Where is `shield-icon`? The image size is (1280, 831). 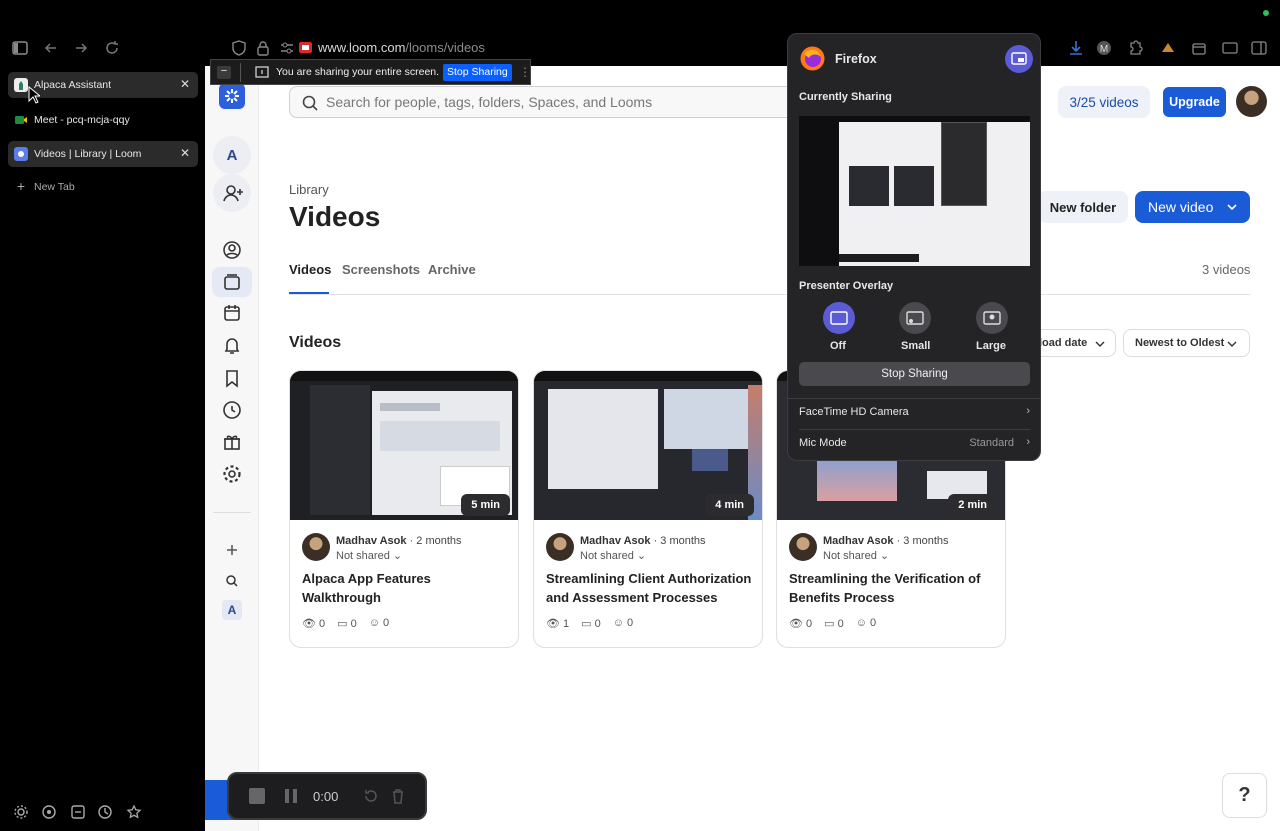 shield-icon is located at coordinates (239, 48).